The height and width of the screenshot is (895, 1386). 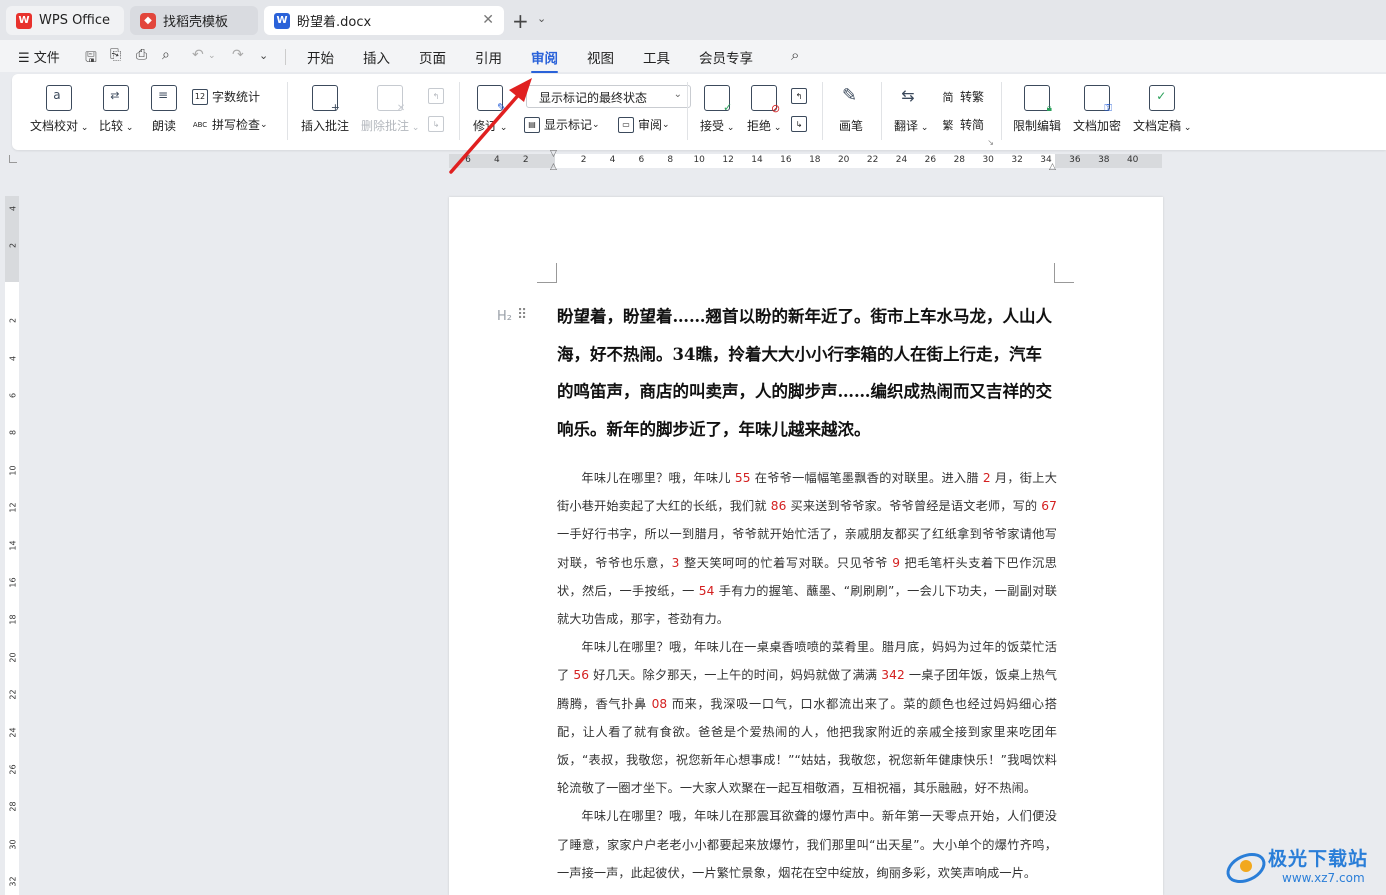 What do you see at coordinates (115, 55) in the screenshot?
I see `export-icon: ⎘` at bounding box center [115, 55].